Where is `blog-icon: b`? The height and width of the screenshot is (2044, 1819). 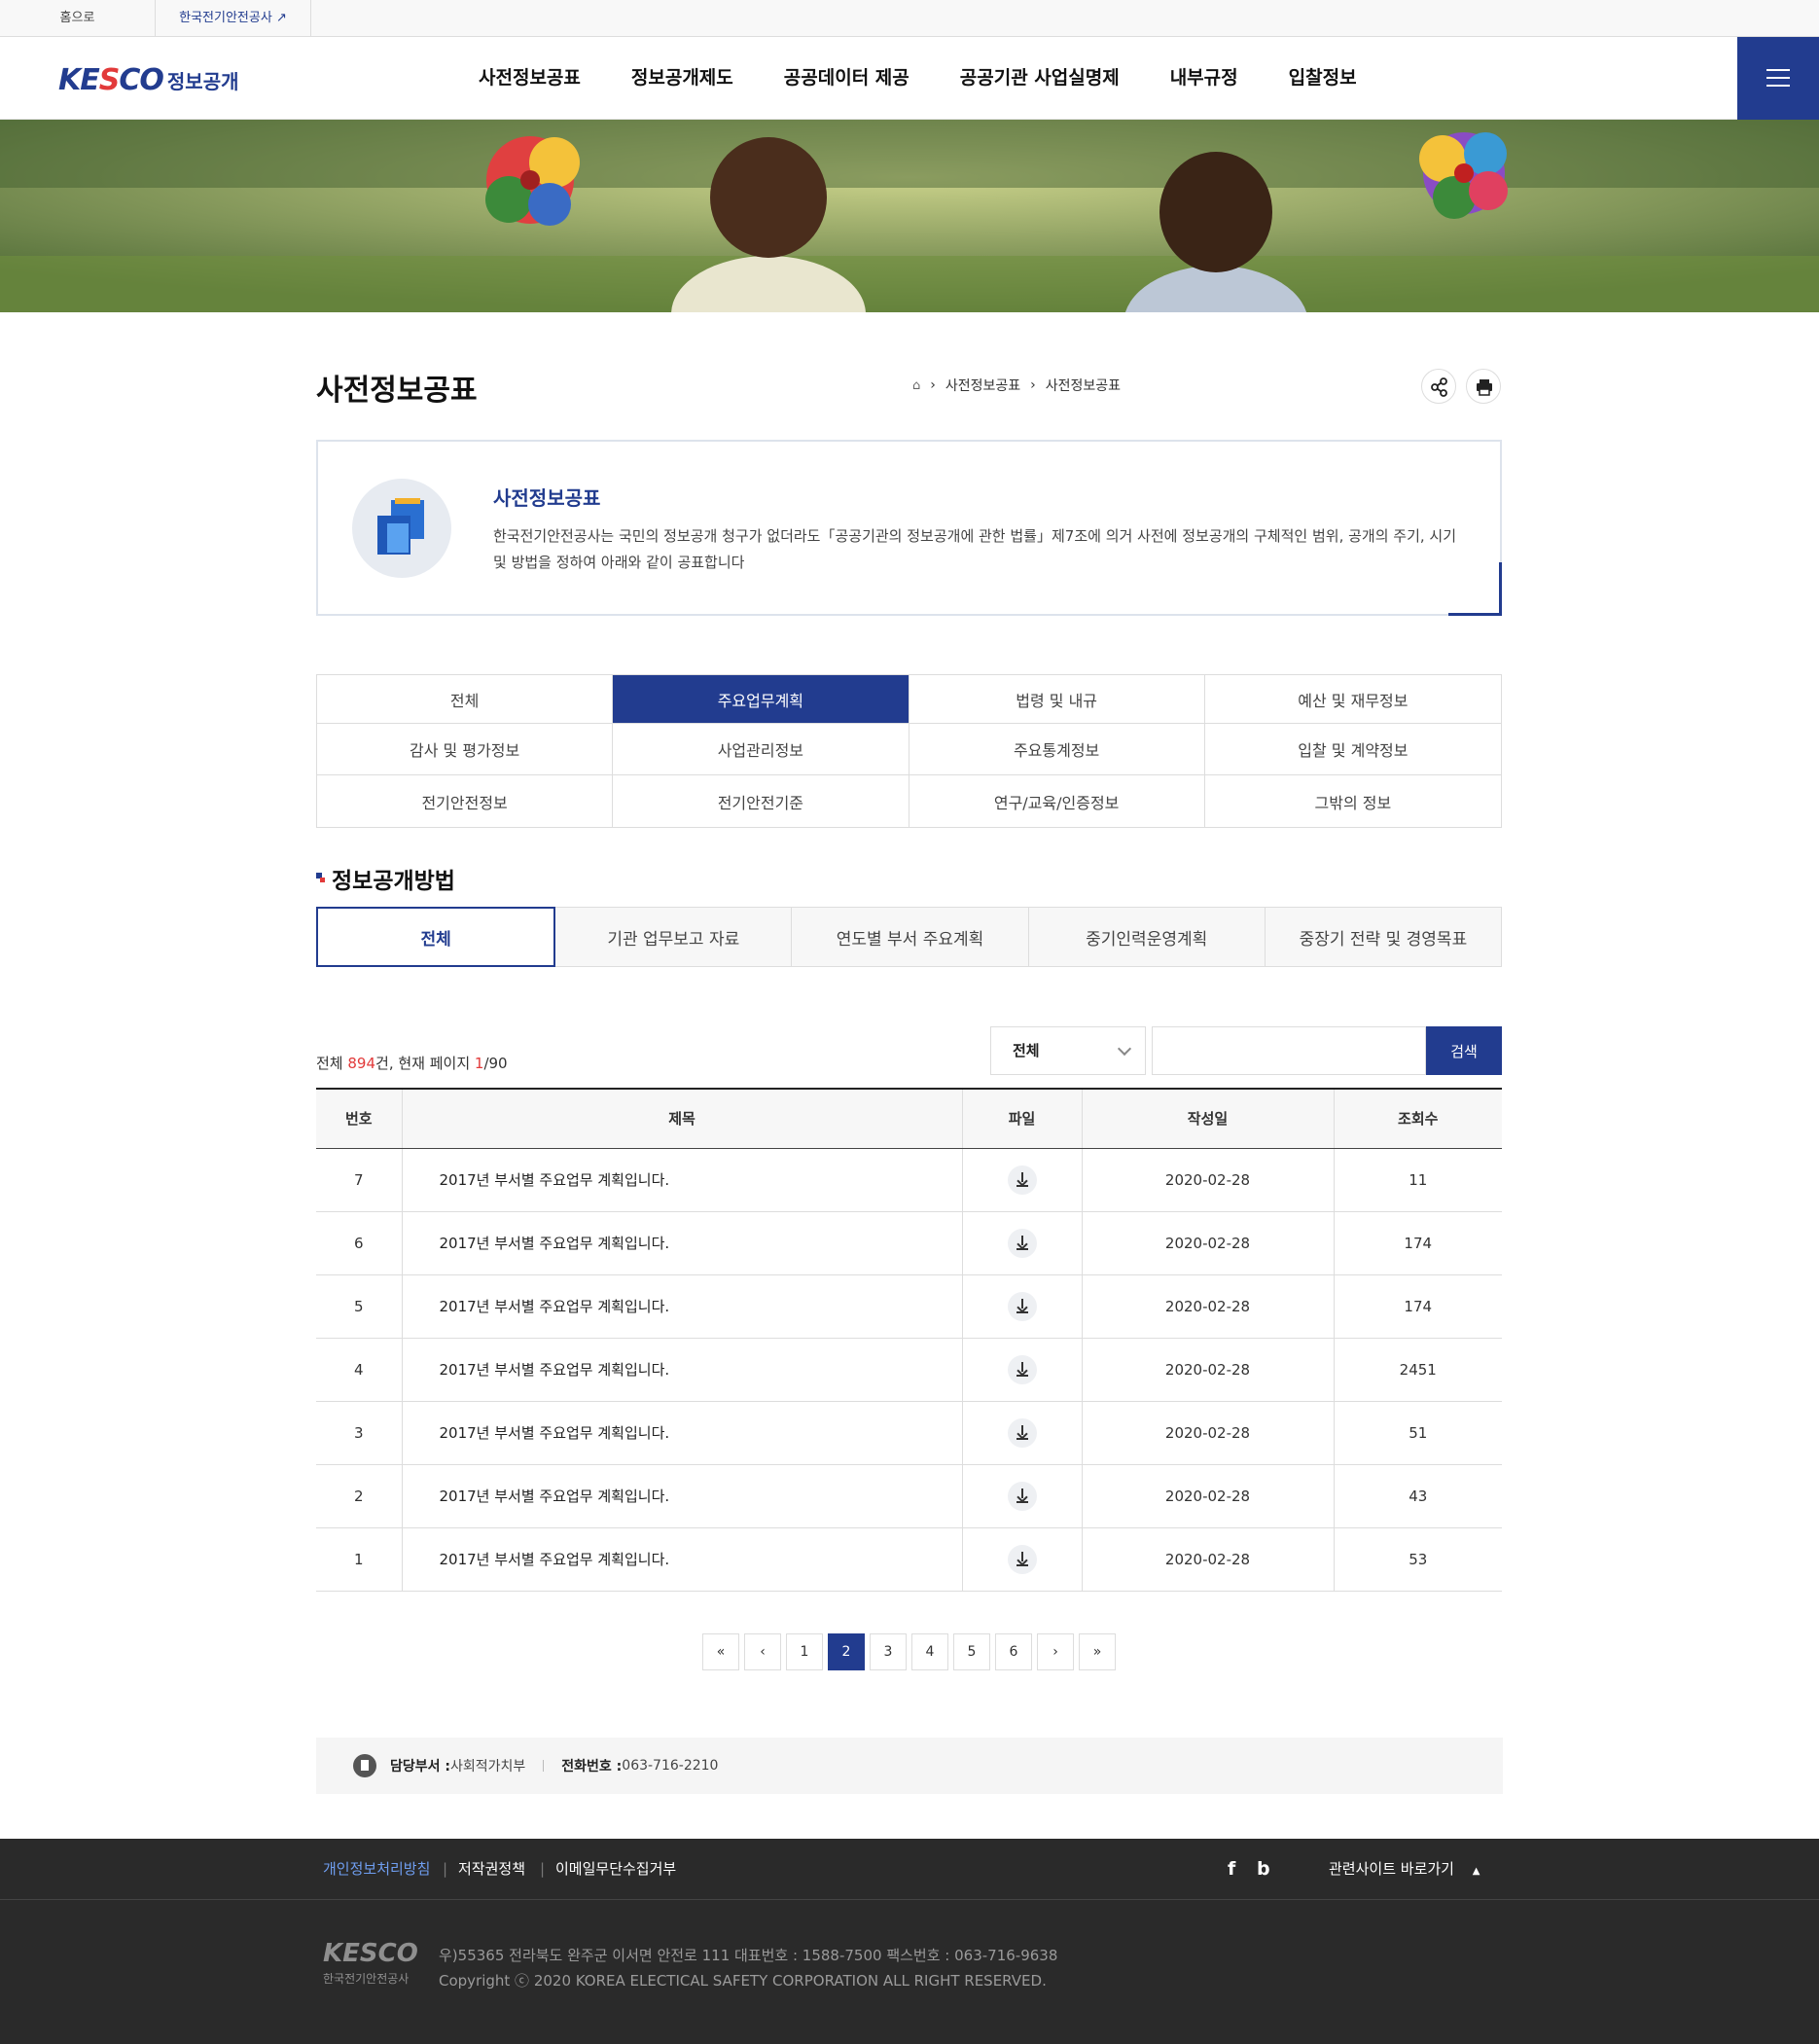 blog-icon: b is located at coordinates (1263, 1869).